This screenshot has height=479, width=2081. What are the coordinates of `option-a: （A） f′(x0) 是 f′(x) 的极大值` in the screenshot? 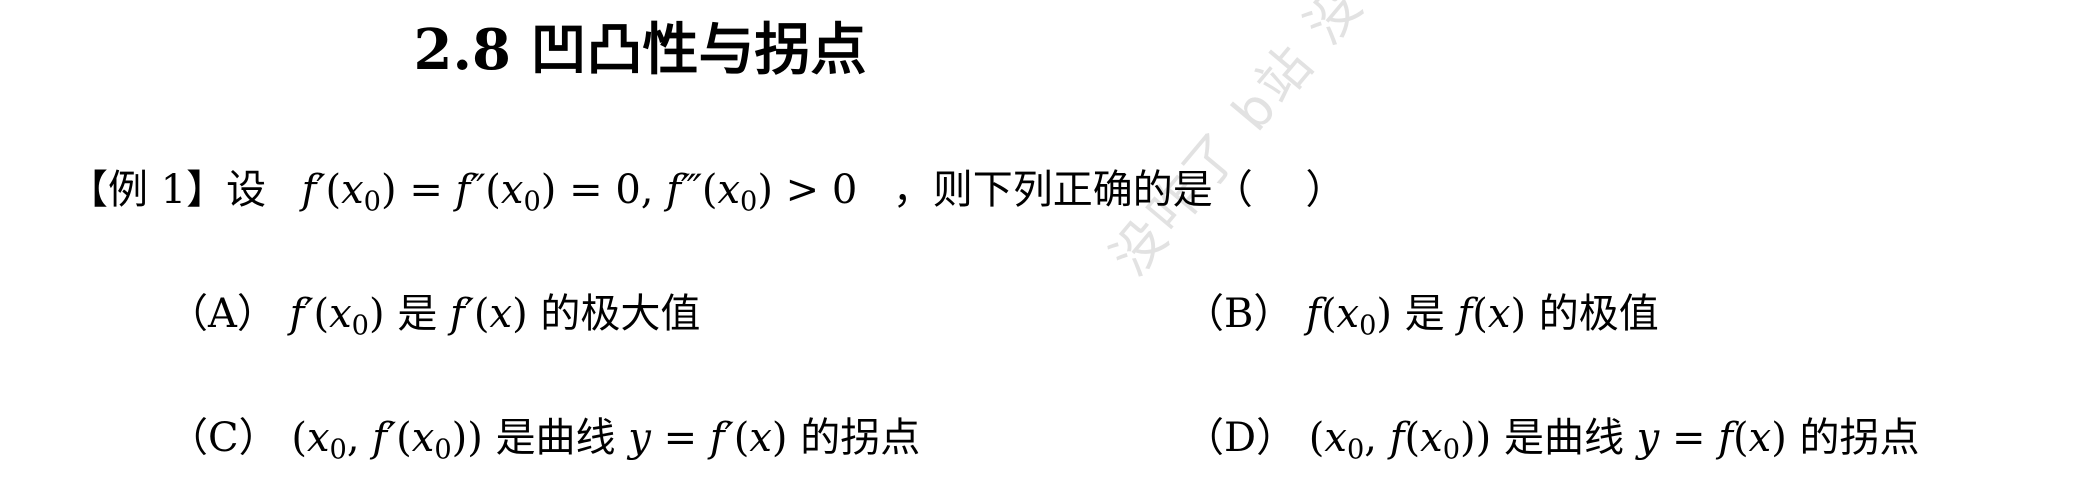 It's located at (434, 316).